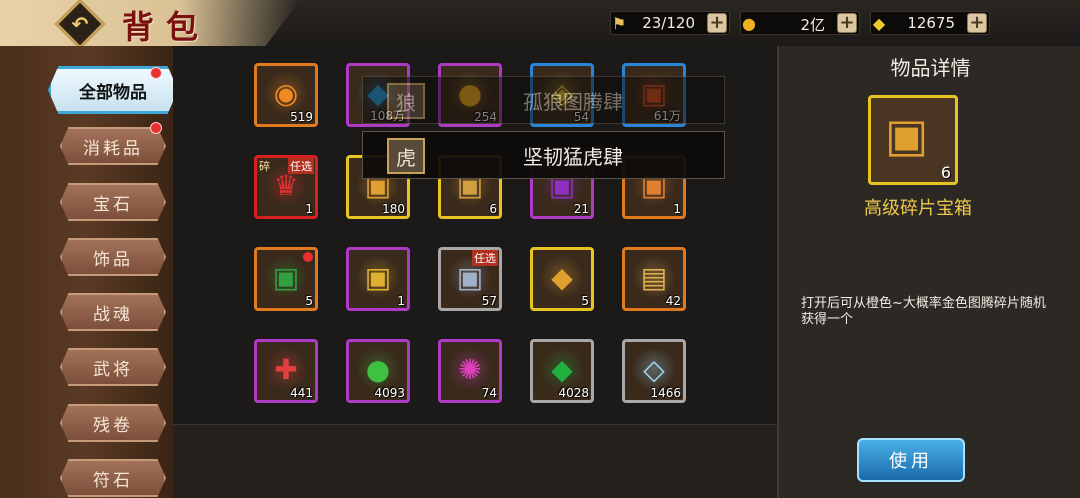 The width and height of the screenshot is (1080, 498). I want to click on inventory-slot: ◉ 519, so click(286, 95).